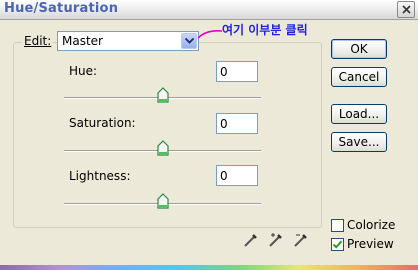 This screenshot has height=270, width=418. What do you see at coordinates (102, 123) in the screenshot?
I see `saturation-label: Saturation:` at bounding box center [102, 123].